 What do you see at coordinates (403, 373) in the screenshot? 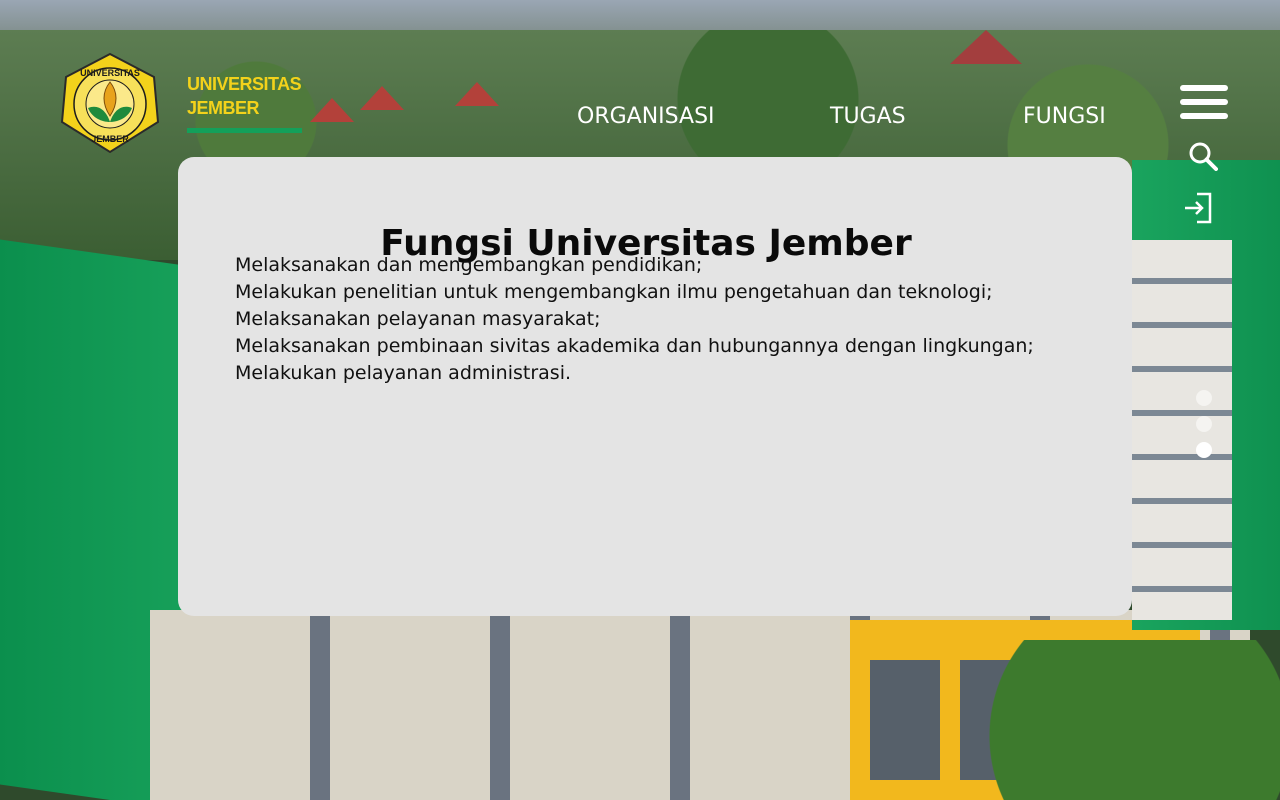
I see `list-item: Melakukan pelayanan administrasi.` at bounding box center [403, 373].